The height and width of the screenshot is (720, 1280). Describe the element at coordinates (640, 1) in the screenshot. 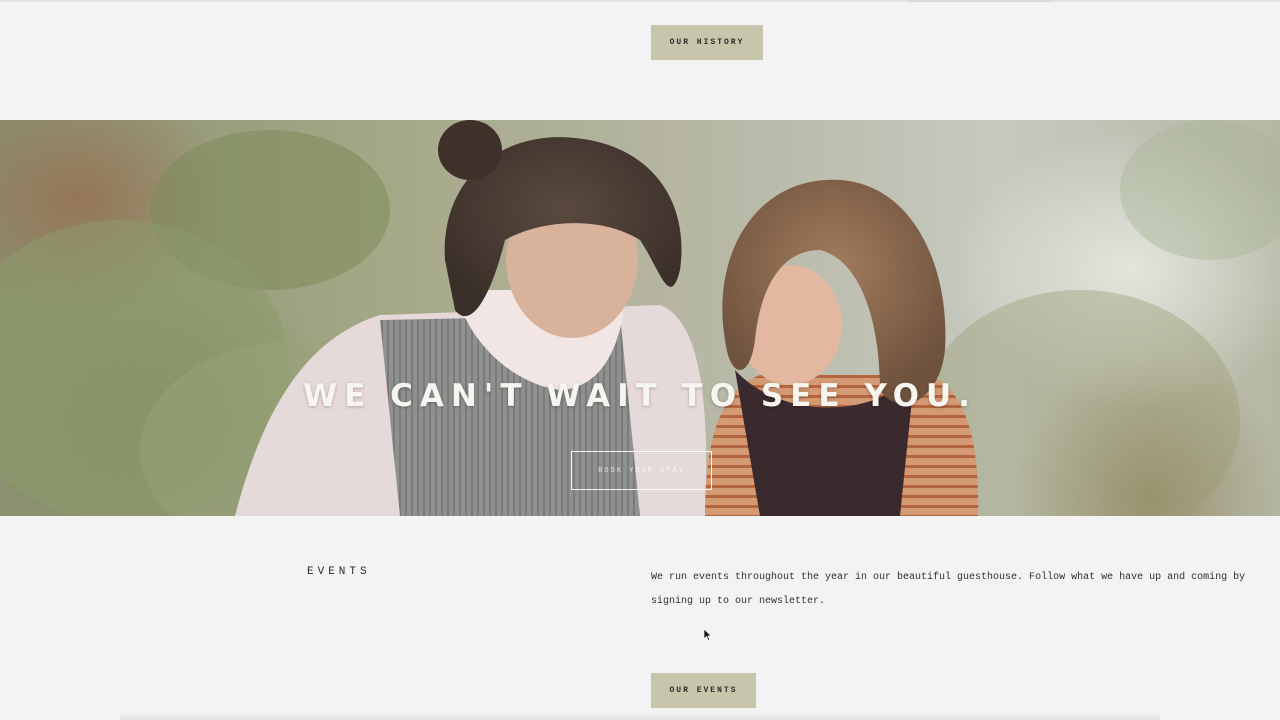

I see `top-divider` at that location.